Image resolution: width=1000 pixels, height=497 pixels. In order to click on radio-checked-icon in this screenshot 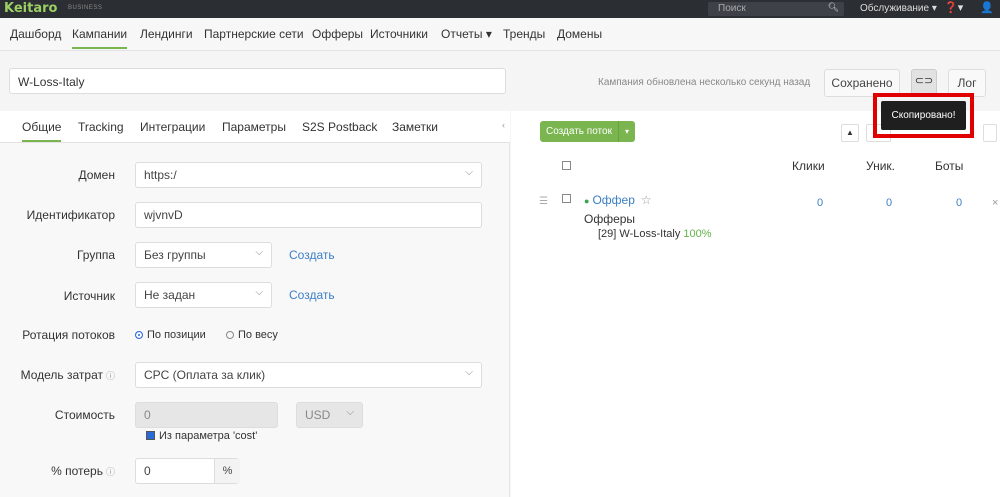, I will do `click(139, 335)`.